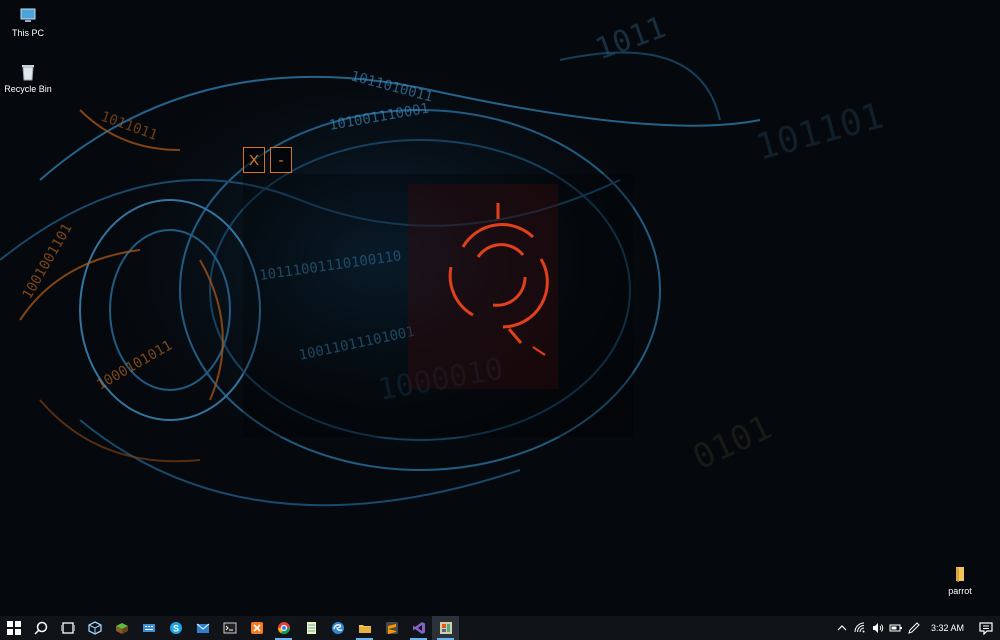 The image size is (1000, 640). I want to click on taskbar-app-visual-studio, so click(418, 628).